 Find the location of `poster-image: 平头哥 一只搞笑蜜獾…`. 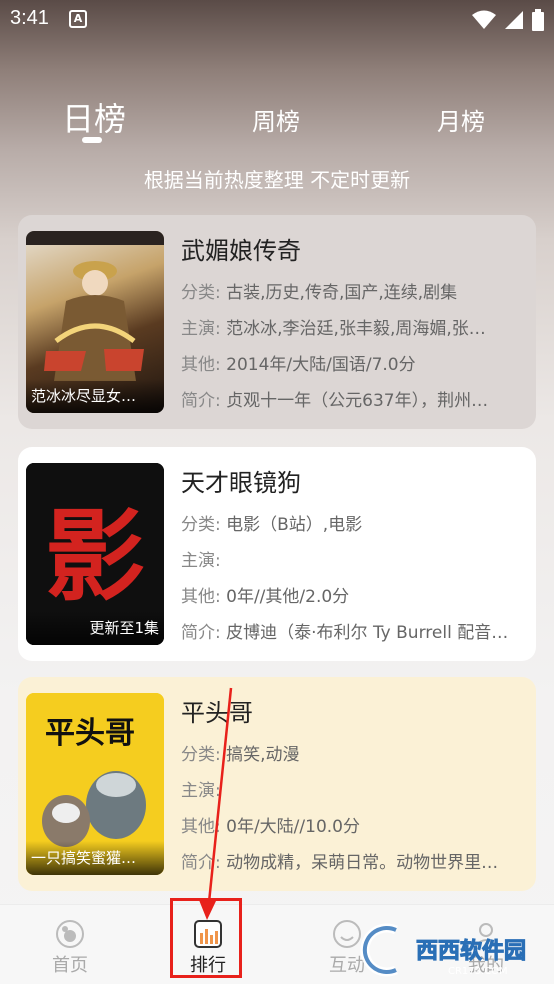

poster-image: 平头哥 一只搞笑蜜獾… is located at coordinates (95, 784).